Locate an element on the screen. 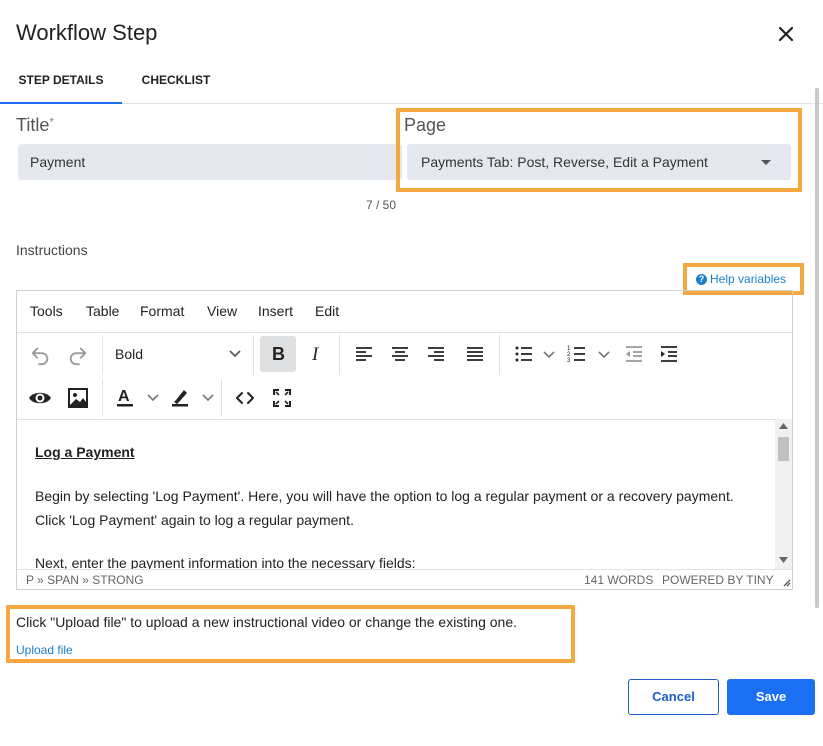 Image resolution: width=823 pixels, height=746 pixels. menu-insert: Insert is located at coordinates (275, 311).